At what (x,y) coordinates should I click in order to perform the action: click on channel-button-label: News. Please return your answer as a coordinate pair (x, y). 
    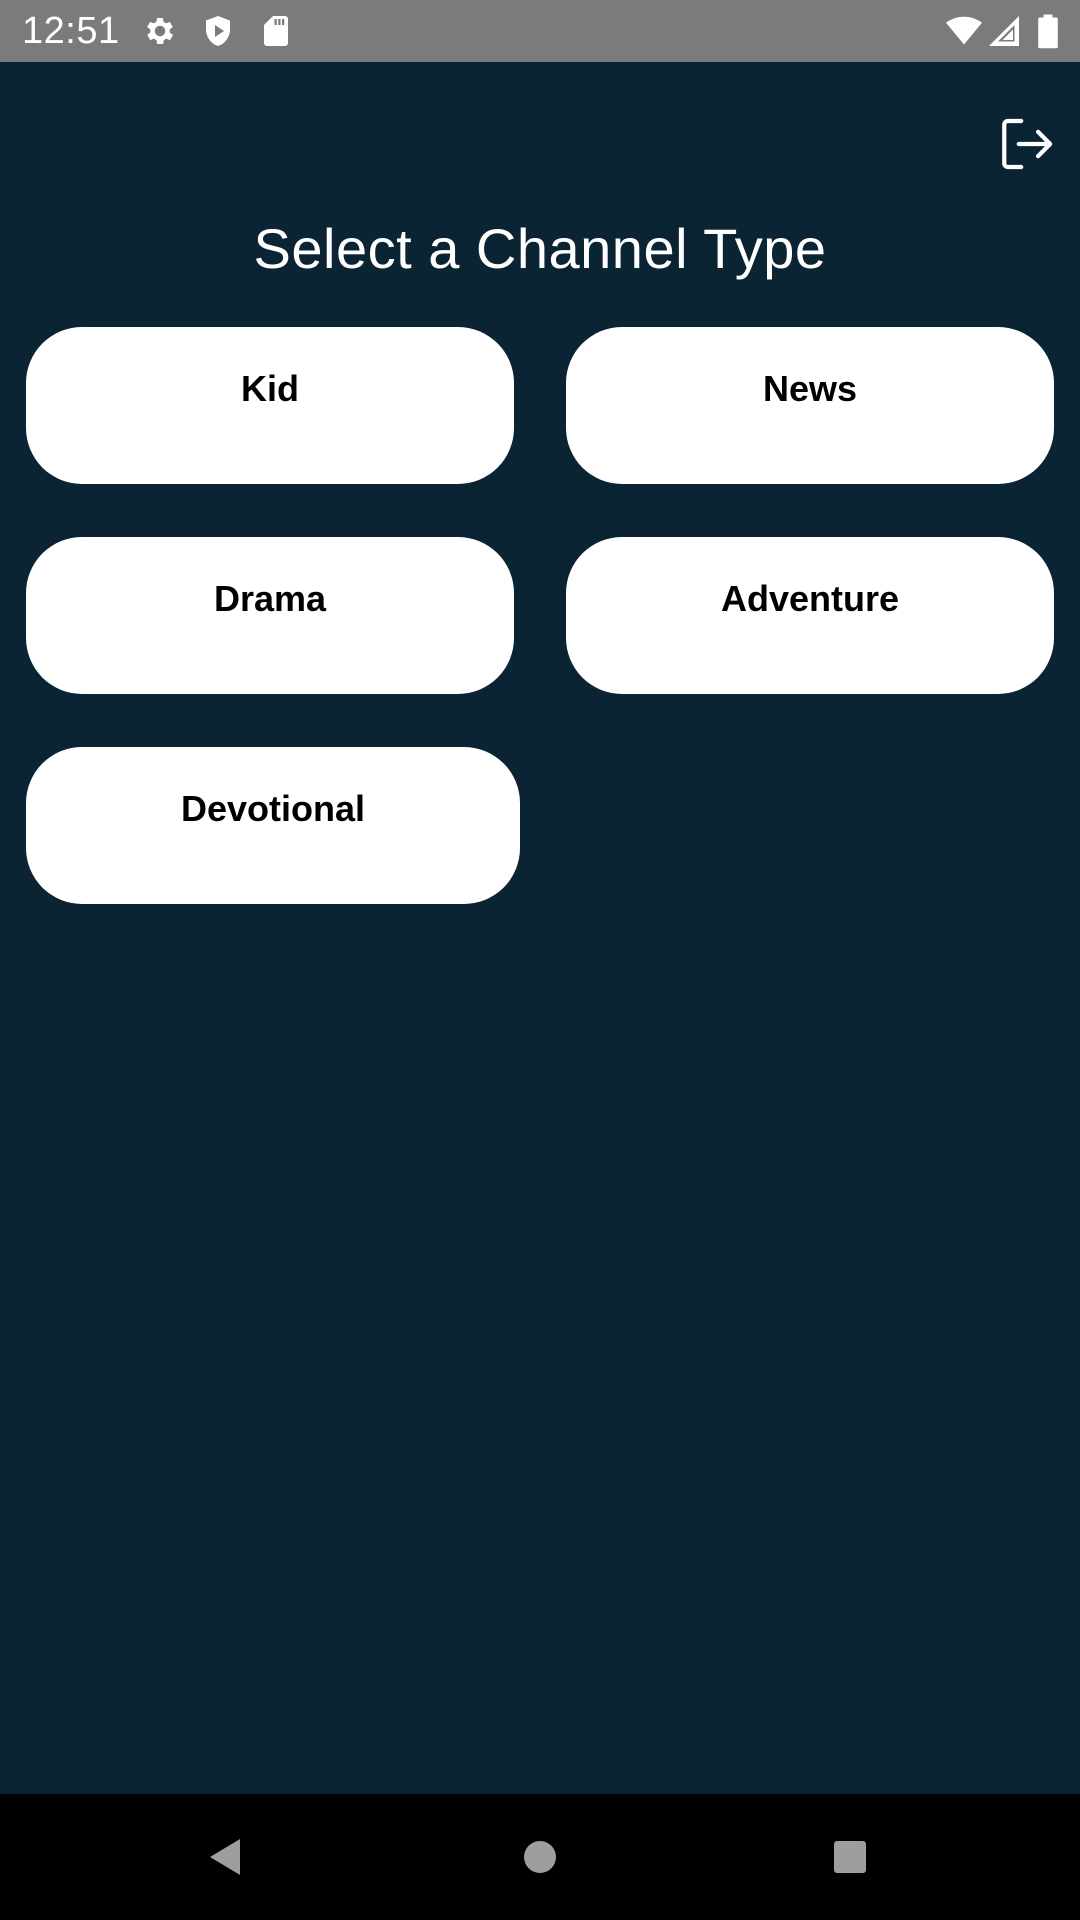
    Looking at the image, I should click on (810, 388).